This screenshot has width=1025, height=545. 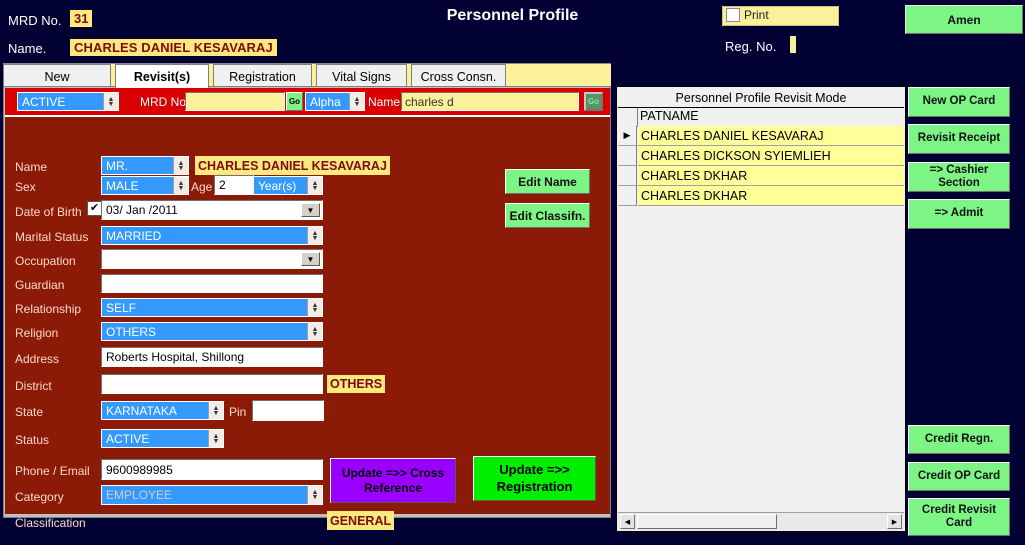 I want to click on table-row: ▶ CHARLES DANIEL KESAVARAJ, so click(x=761, y=136).